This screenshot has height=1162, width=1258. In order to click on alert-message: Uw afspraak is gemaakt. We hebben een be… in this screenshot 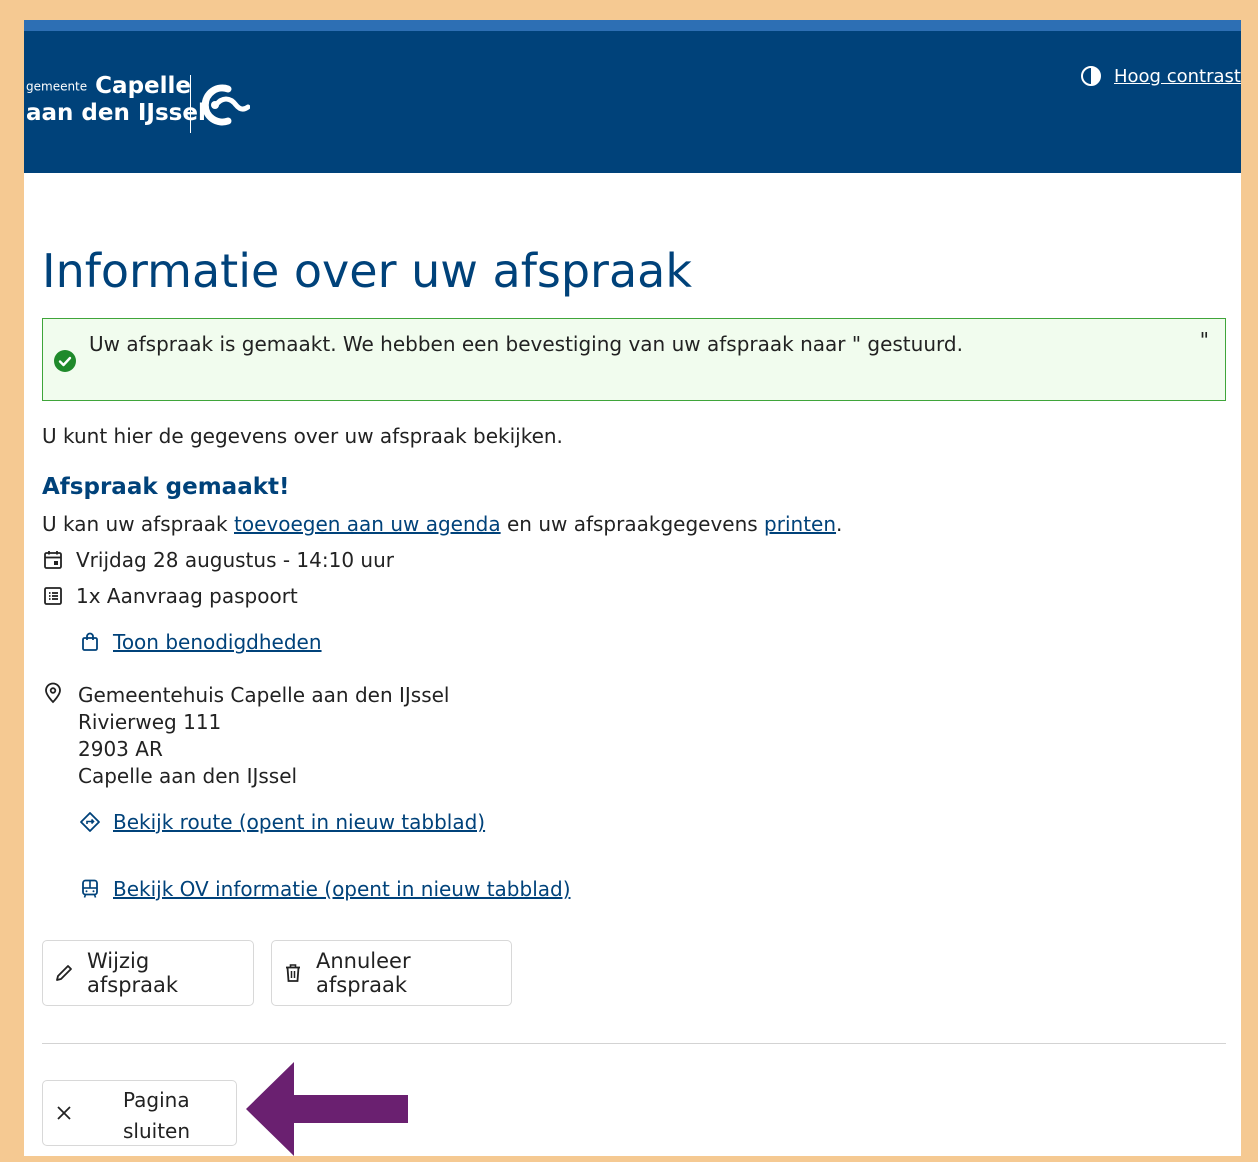, I will do `click(526, 344)`.